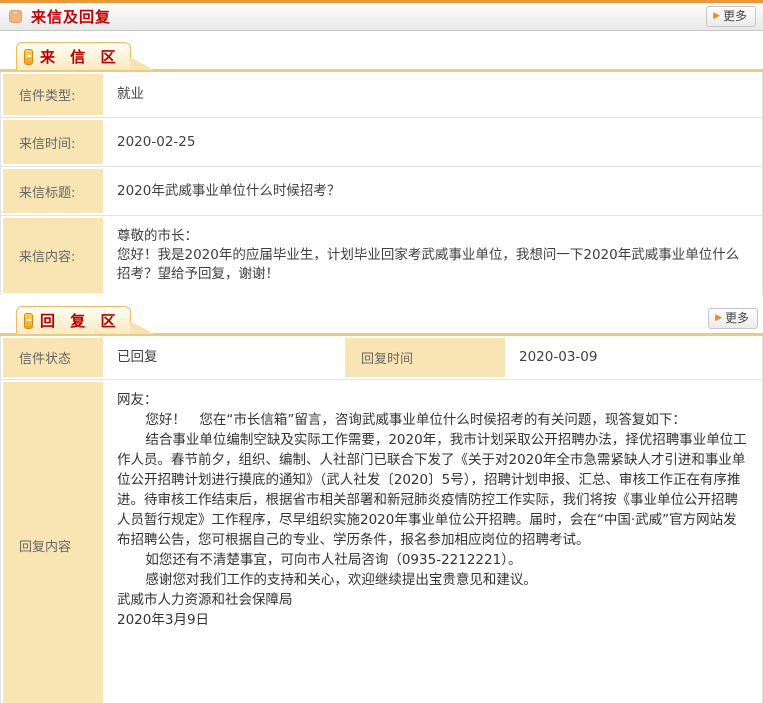 The width and height of the screenshot is (763, 703). I want to click on reply-paragraph: 感谢您对我们工作的支持和关心，欢迎继续提出宝贵意见和建议。, so click(341, 580).